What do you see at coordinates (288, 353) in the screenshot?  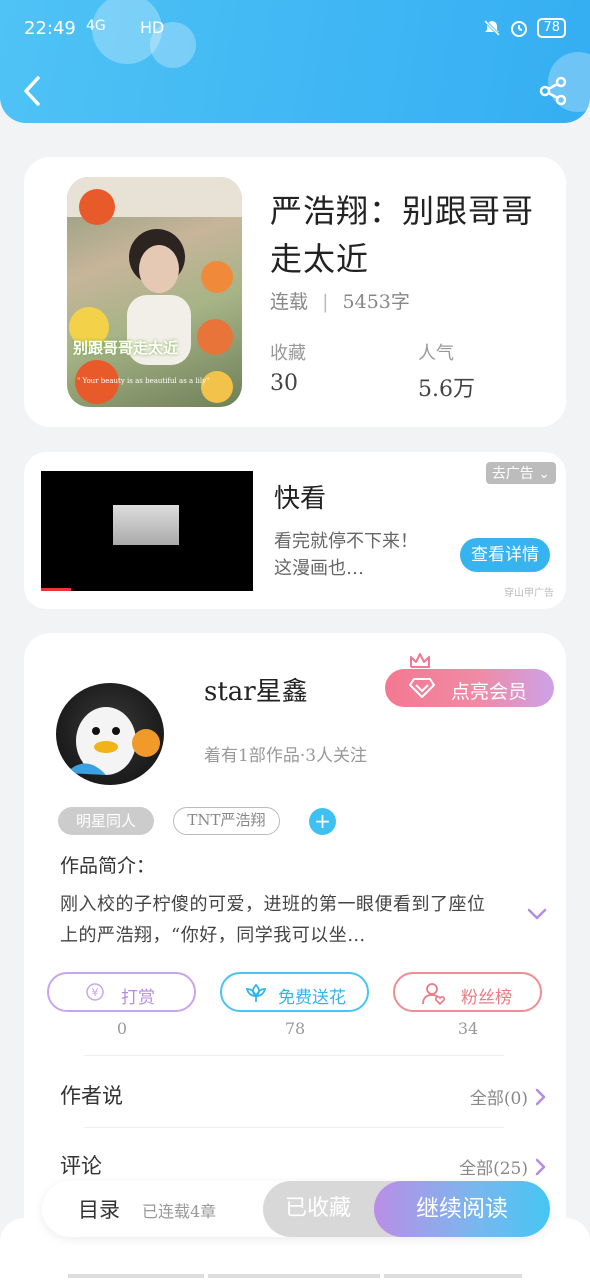 I see `favorites-label: 收藏` at bounding box center [288, 353].